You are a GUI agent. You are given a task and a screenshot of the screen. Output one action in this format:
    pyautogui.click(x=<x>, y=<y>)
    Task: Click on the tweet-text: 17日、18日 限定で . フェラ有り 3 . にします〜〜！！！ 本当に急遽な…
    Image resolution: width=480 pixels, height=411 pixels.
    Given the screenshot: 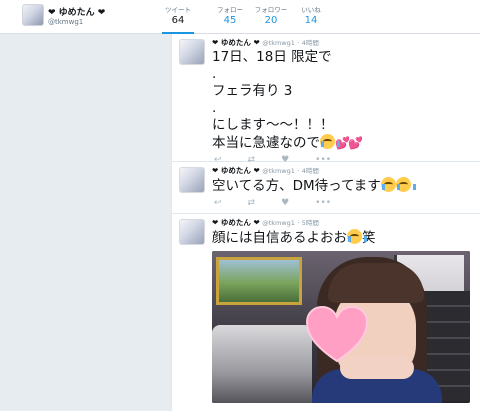 What is the action you would take?
    pyautogui.click(x=342, y=100)
    